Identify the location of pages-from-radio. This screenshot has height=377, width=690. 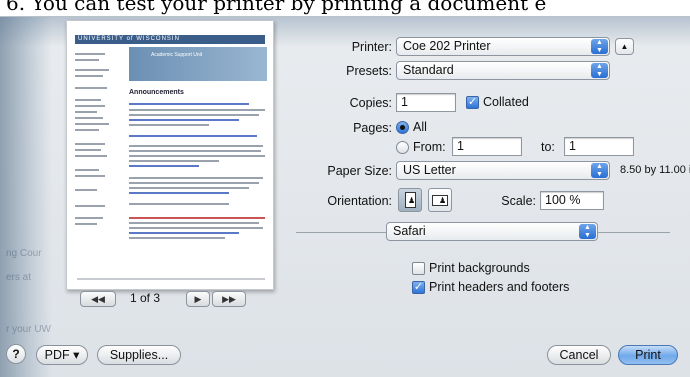
(402, 147).